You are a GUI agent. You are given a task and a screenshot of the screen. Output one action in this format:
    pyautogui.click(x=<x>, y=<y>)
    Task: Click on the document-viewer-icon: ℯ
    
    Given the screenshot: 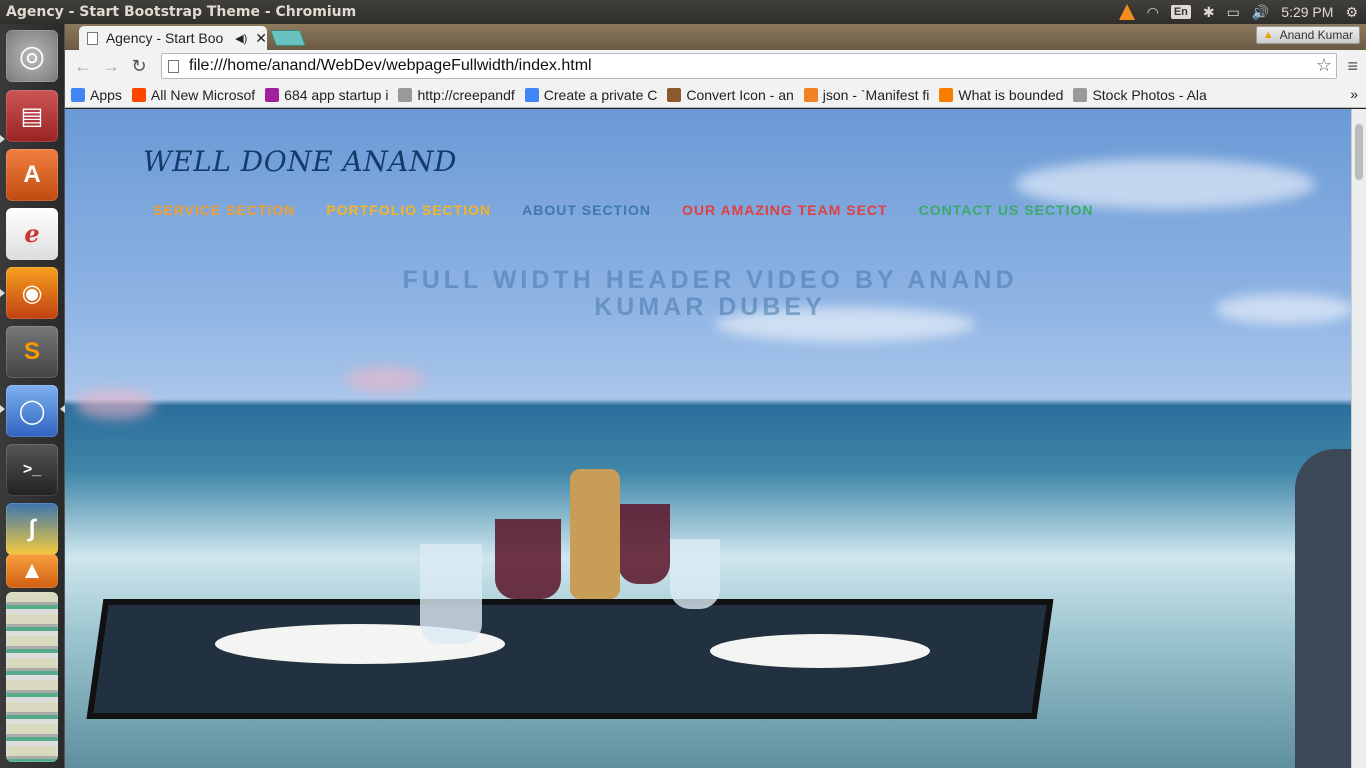 What is the action you would take?
    pyautogui.click(x=32, y=234)
    